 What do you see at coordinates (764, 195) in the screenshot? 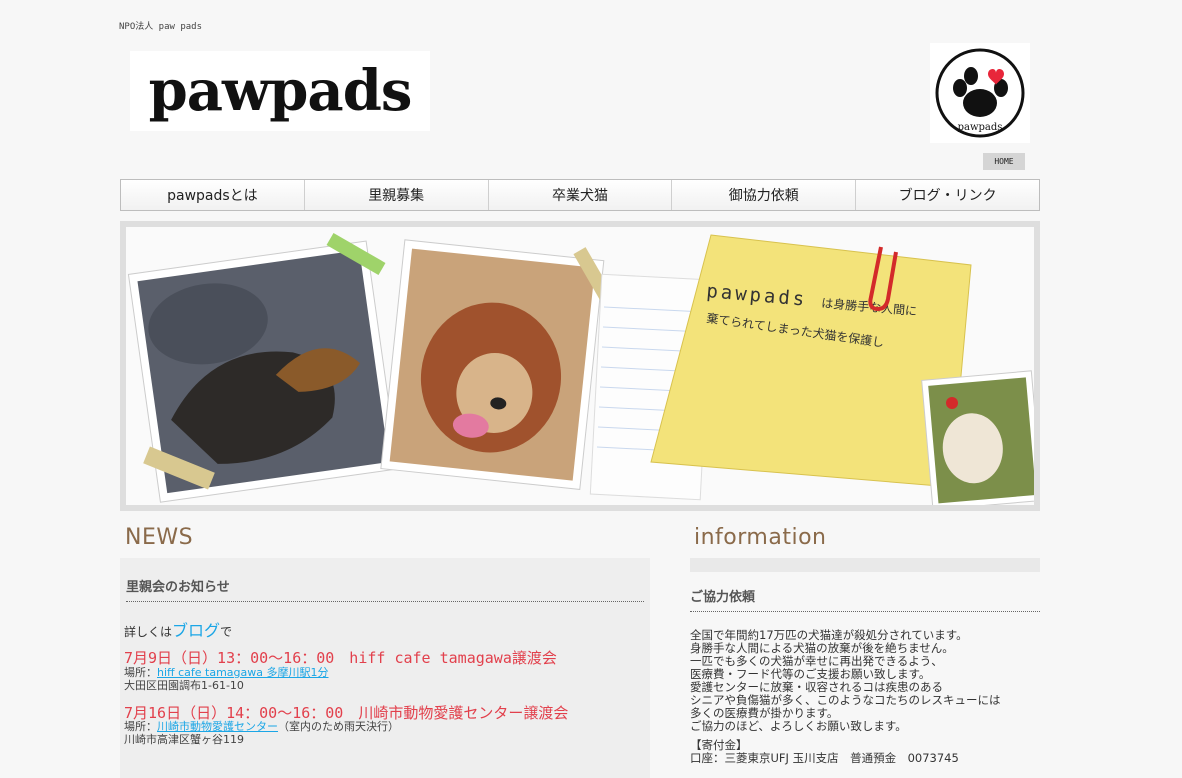
I see `nav-item-support: 御協力依頼` at bounding box center [764, 195].